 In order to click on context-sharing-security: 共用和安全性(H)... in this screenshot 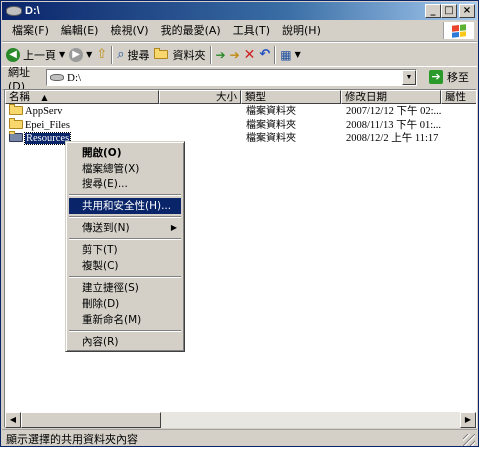, I will do `click(125, 206)`.